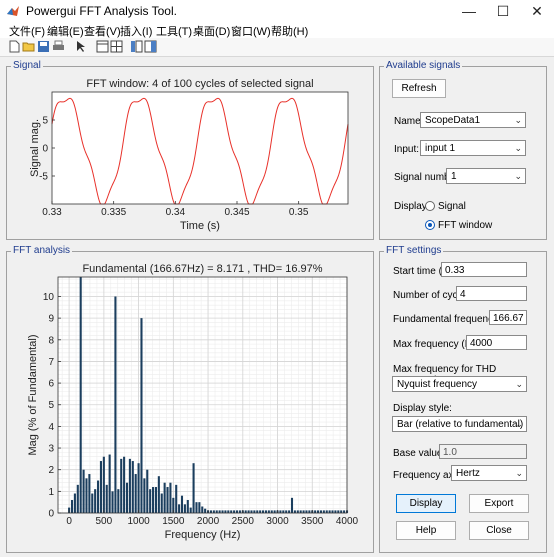 The height and width of the screenshot is (557, 554). Describe the element at coordinates (277, 521) in the screenshot. I see `x-tick-label: 3000` at that location.